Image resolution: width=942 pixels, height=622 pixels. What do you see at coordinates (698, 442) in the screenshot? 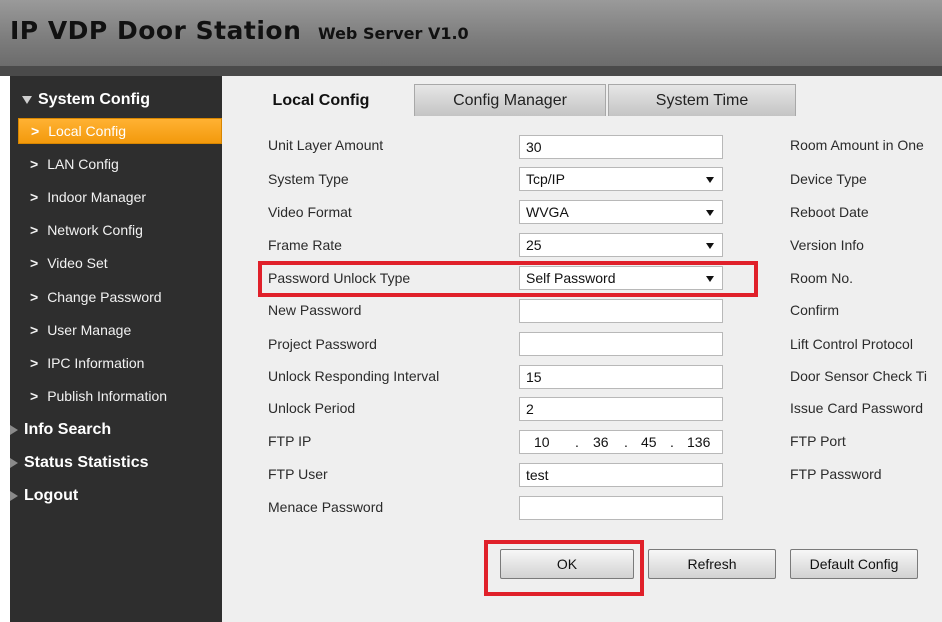
I see `ip-octet-4: 136` at bounding box center [698, 442].